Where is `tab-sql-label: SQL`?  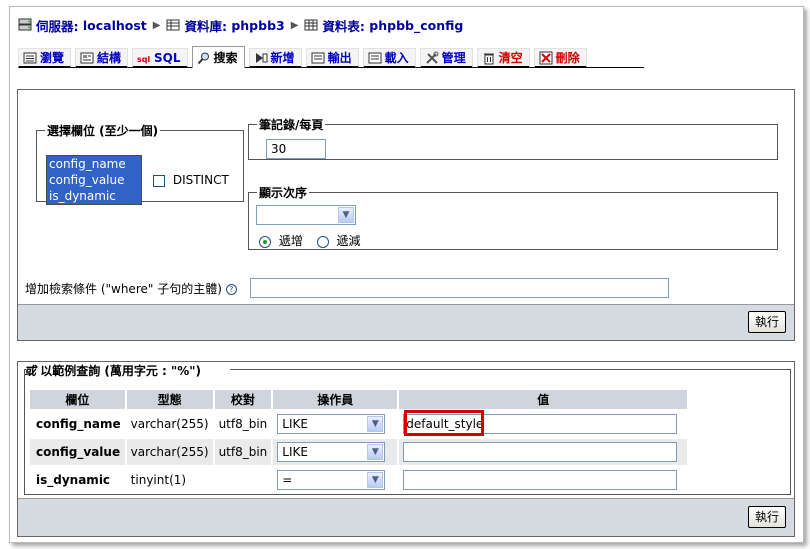 tab-sql-label: SQL is located at coordinates (167, 57).